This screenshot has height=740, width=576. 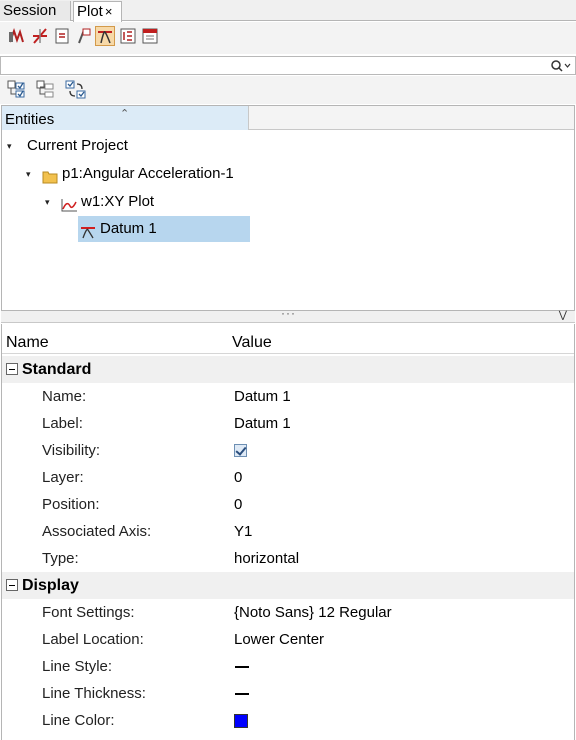 What do you see at coordinates (27, 343) in the screenshot?
I see `name-column-header: Name` at bounding box center [27, 343].